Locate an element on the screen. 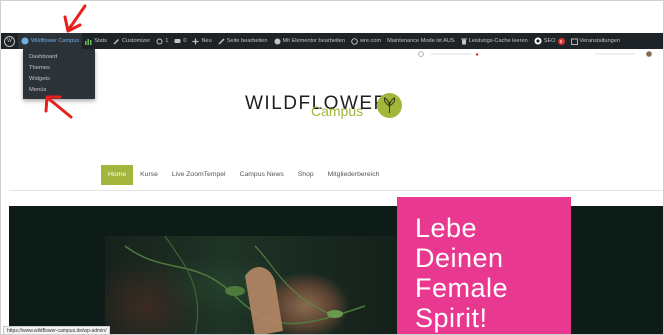 The height and width of the screenshot is (335, 664). comment-icon is located at coordinates (177, 41).